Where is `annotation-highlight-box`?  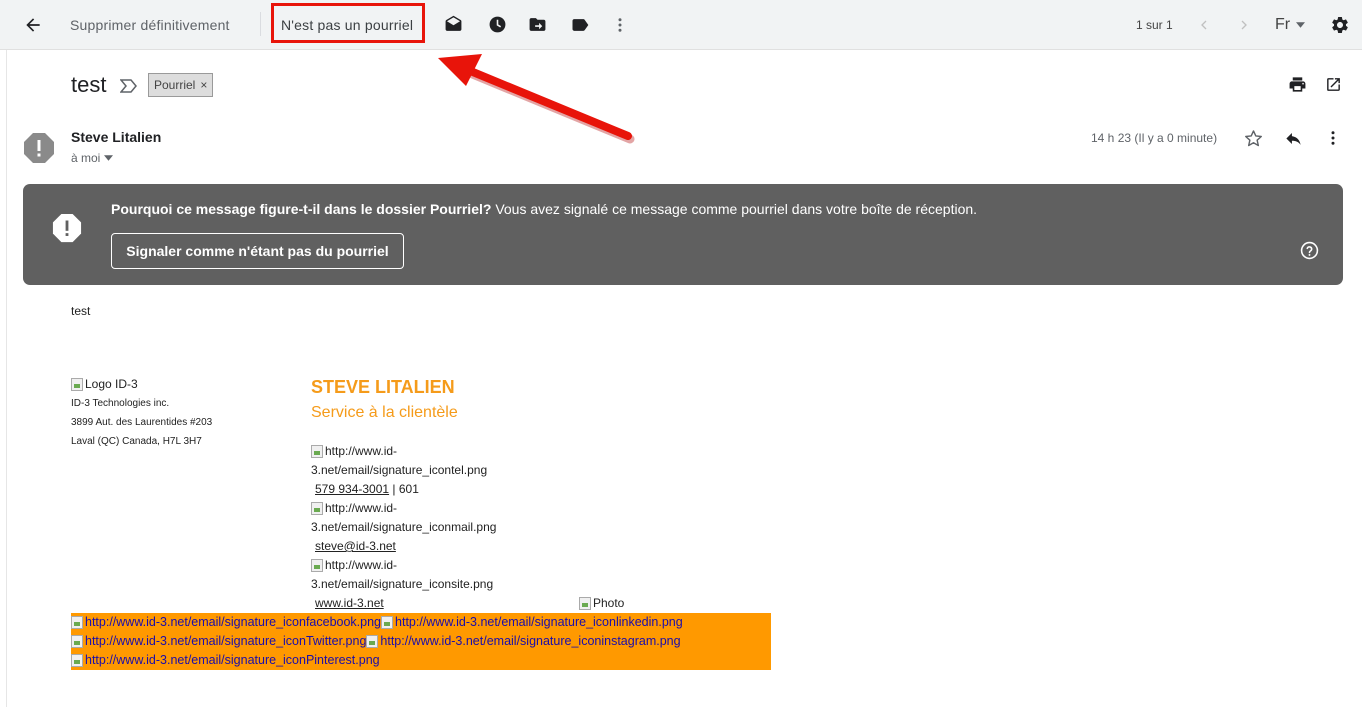
annotation-highlight-box is located at coordinates (348, 23).